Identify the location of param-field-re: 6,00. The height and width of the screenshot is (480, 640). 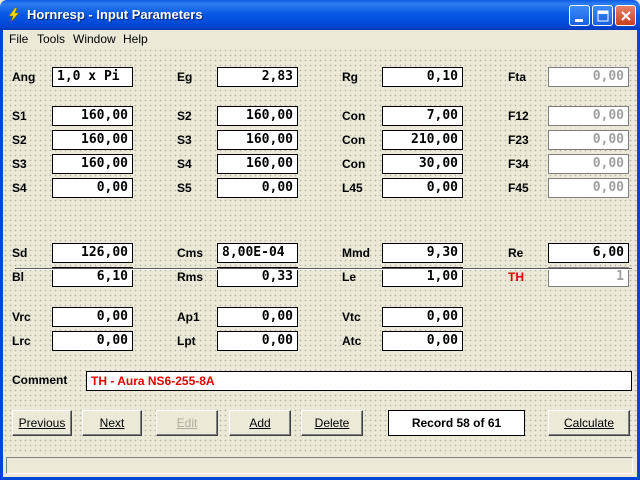
(588, 253).